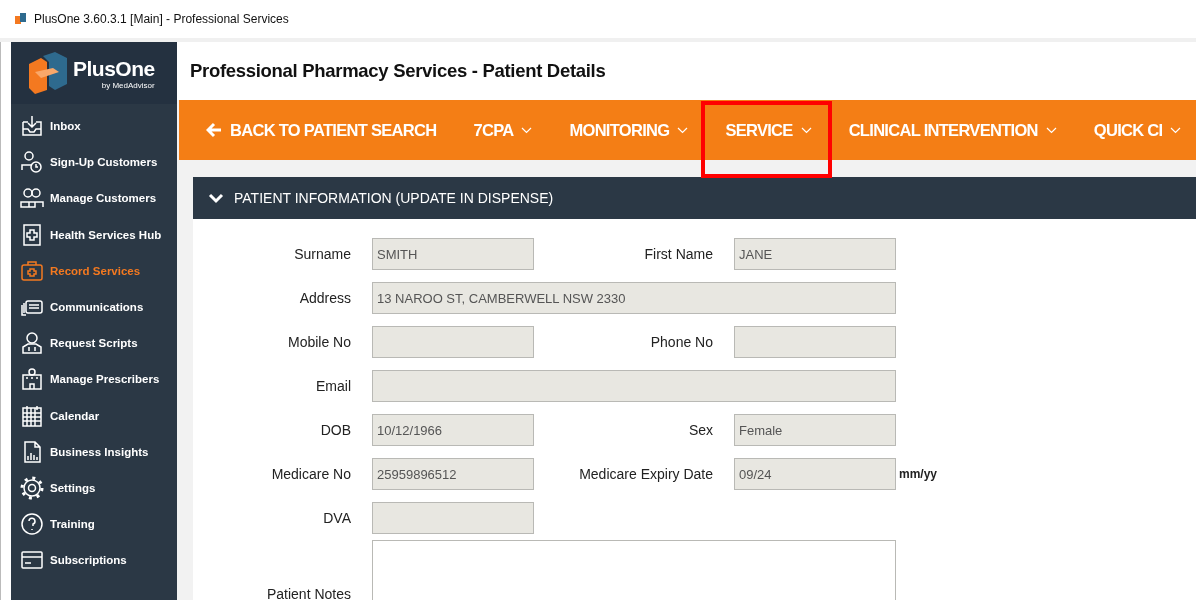 This screenshot has height=600, width=1196. Describe the element at coordinates (94, 451) in the screenshot. I see `sidebar-item: Business Insights` at that location.